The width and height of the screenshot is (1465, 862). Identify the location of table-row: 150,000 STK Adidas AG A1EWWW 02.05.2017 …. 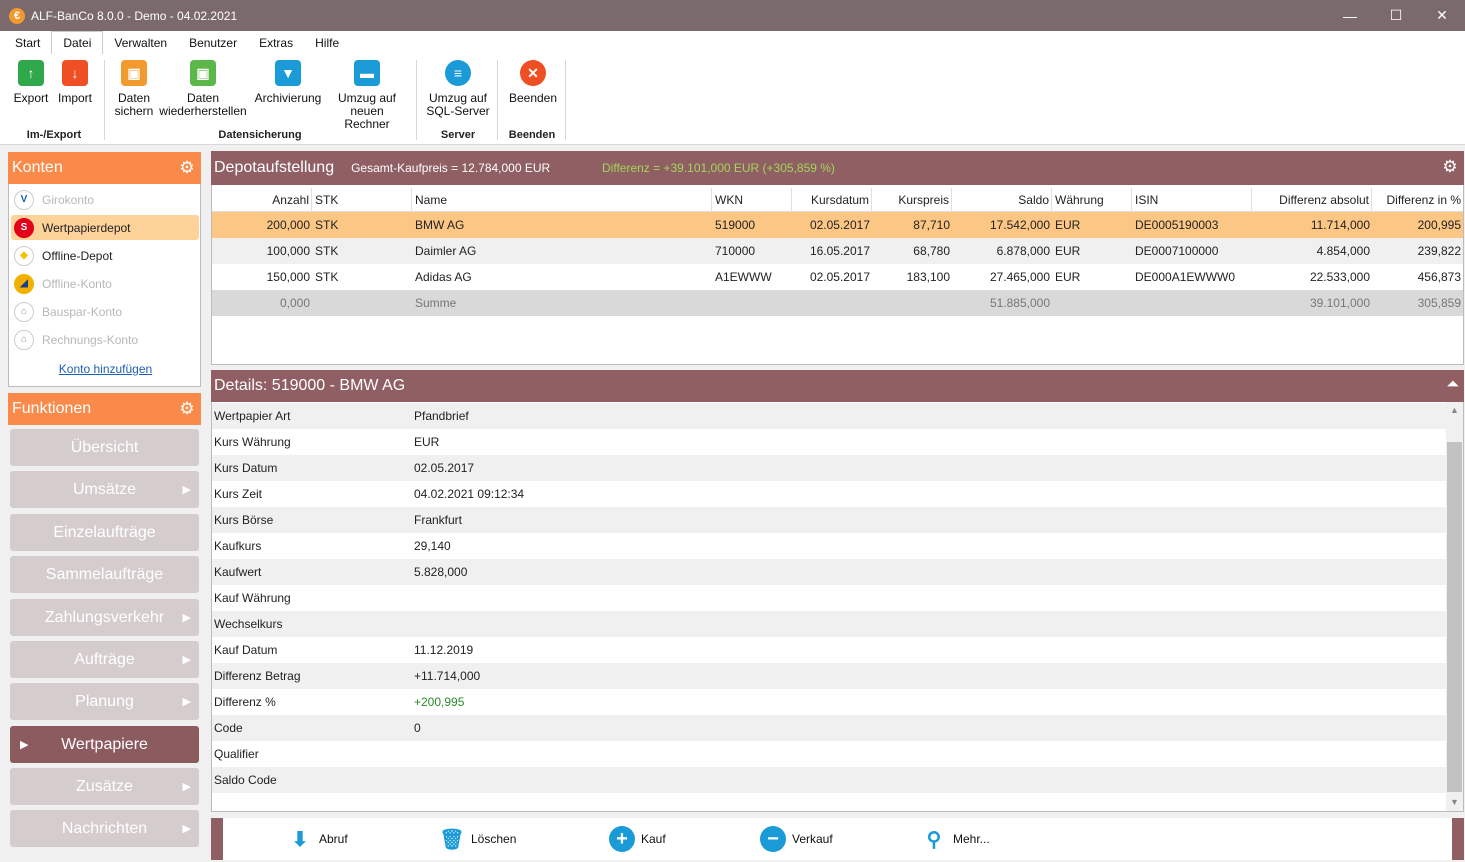
(837, 277).